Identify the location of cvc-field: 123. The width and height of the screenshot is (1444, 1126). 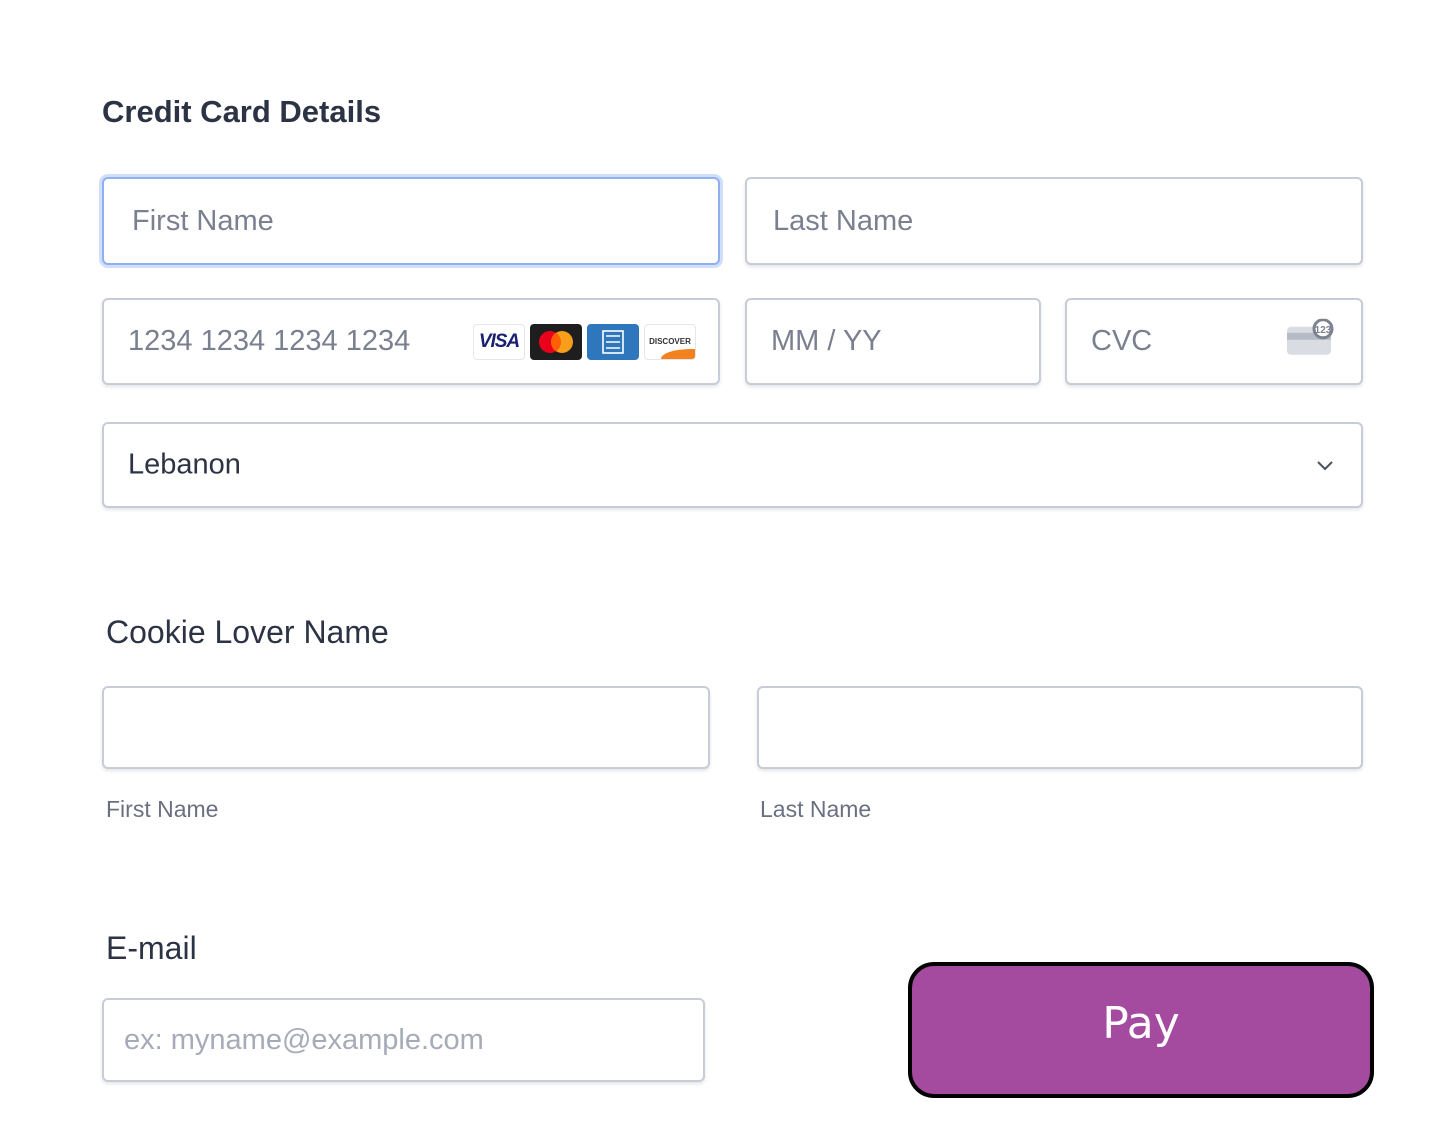
(1214, 341).